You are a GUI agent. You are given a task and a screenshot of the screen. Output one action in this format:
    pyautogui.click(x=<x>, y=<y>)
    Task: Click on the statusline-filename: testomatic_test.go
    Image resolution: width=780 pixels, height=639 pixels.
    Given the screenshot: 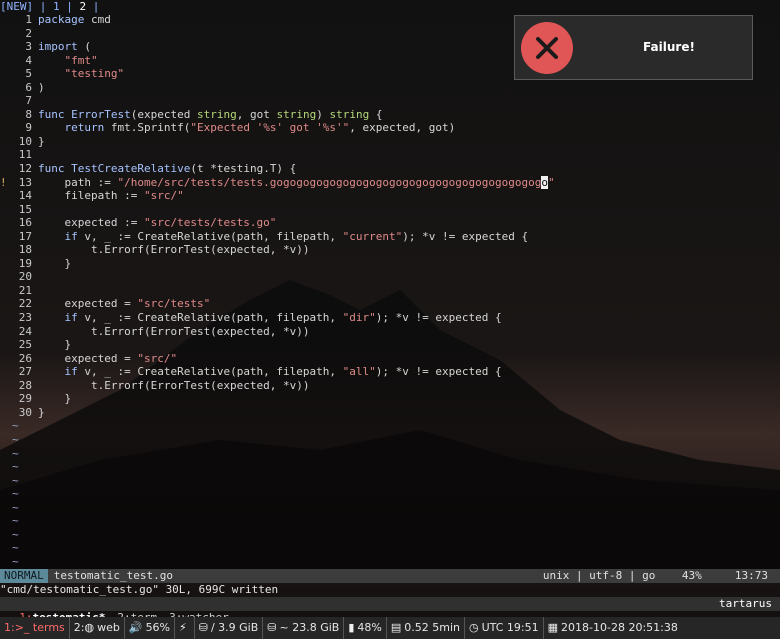 What is the action you would take?
    pyautogui.click(x=113, y=575)
    